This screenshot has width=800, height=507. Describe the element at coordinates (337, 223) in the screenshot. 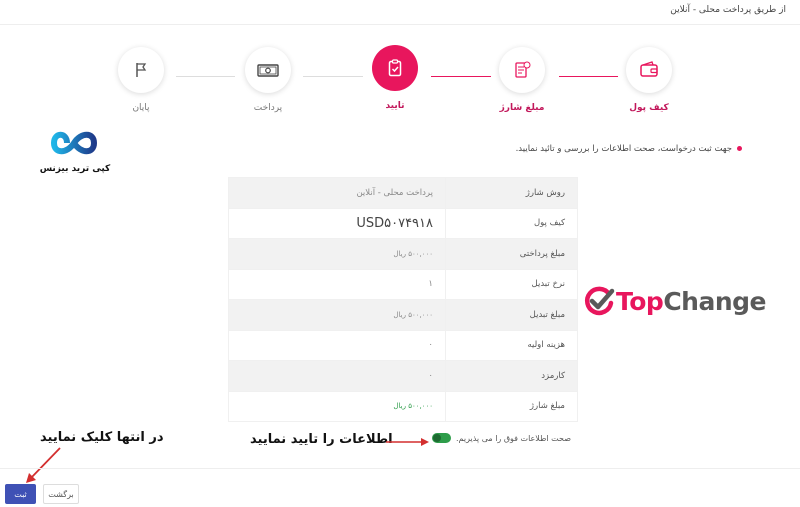

I see `detail-value: USD۵۰۷۴۹۱۸` at that location.